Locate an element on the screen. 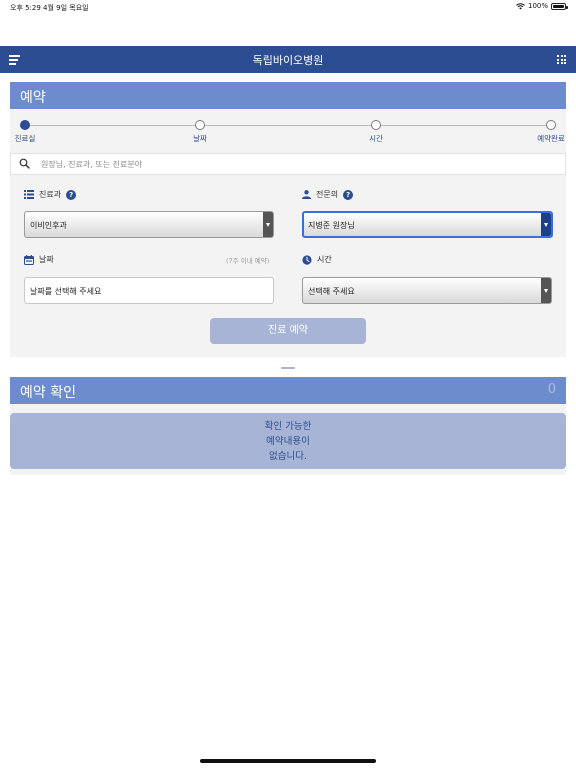  step-complete: 예약완료 is located at coordinates (548, 131).